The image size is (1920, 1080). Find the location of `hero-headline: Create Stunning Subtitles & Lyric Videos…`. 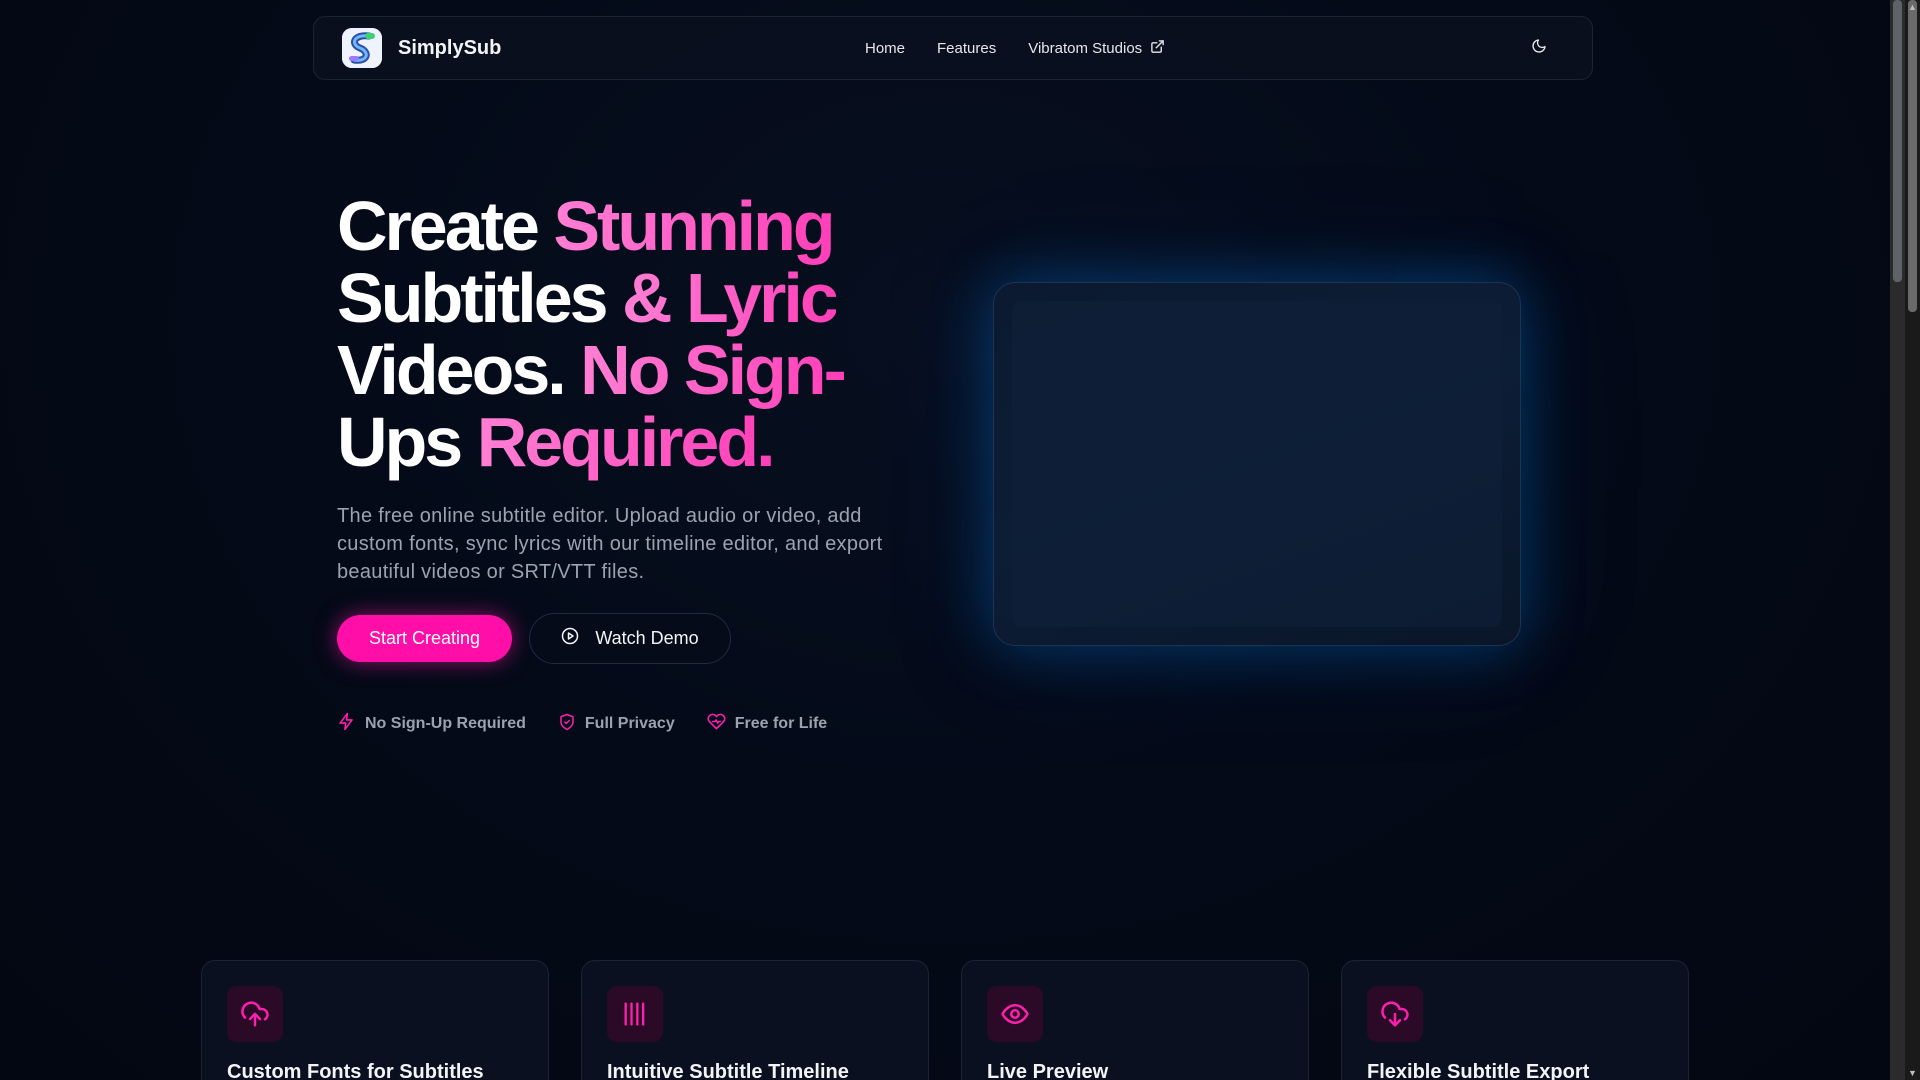

hero-headline: Create Stunning Subtitles & Lyric Videos… is located at coordinates (637, 334).